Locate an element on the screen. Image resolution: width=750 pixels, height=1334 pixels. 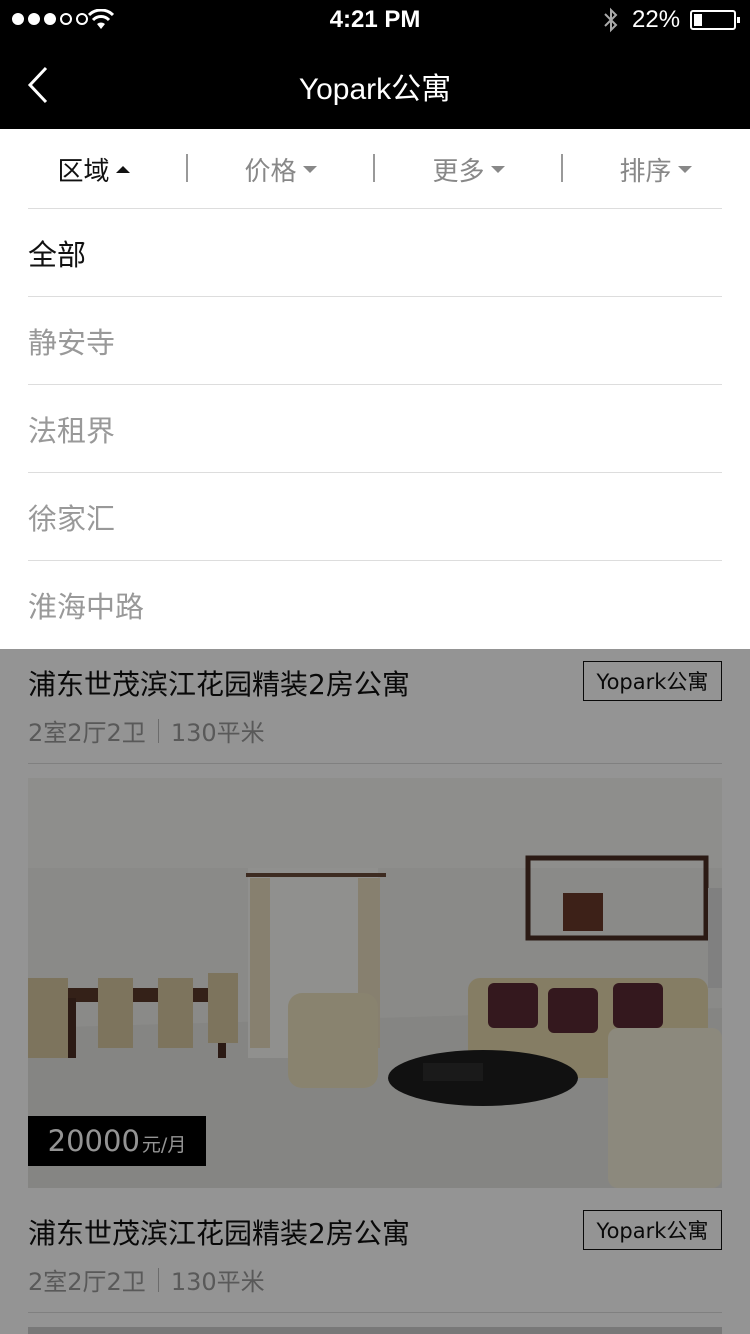
filter-tab-more: 更多 is located at coordinates (468, 169).